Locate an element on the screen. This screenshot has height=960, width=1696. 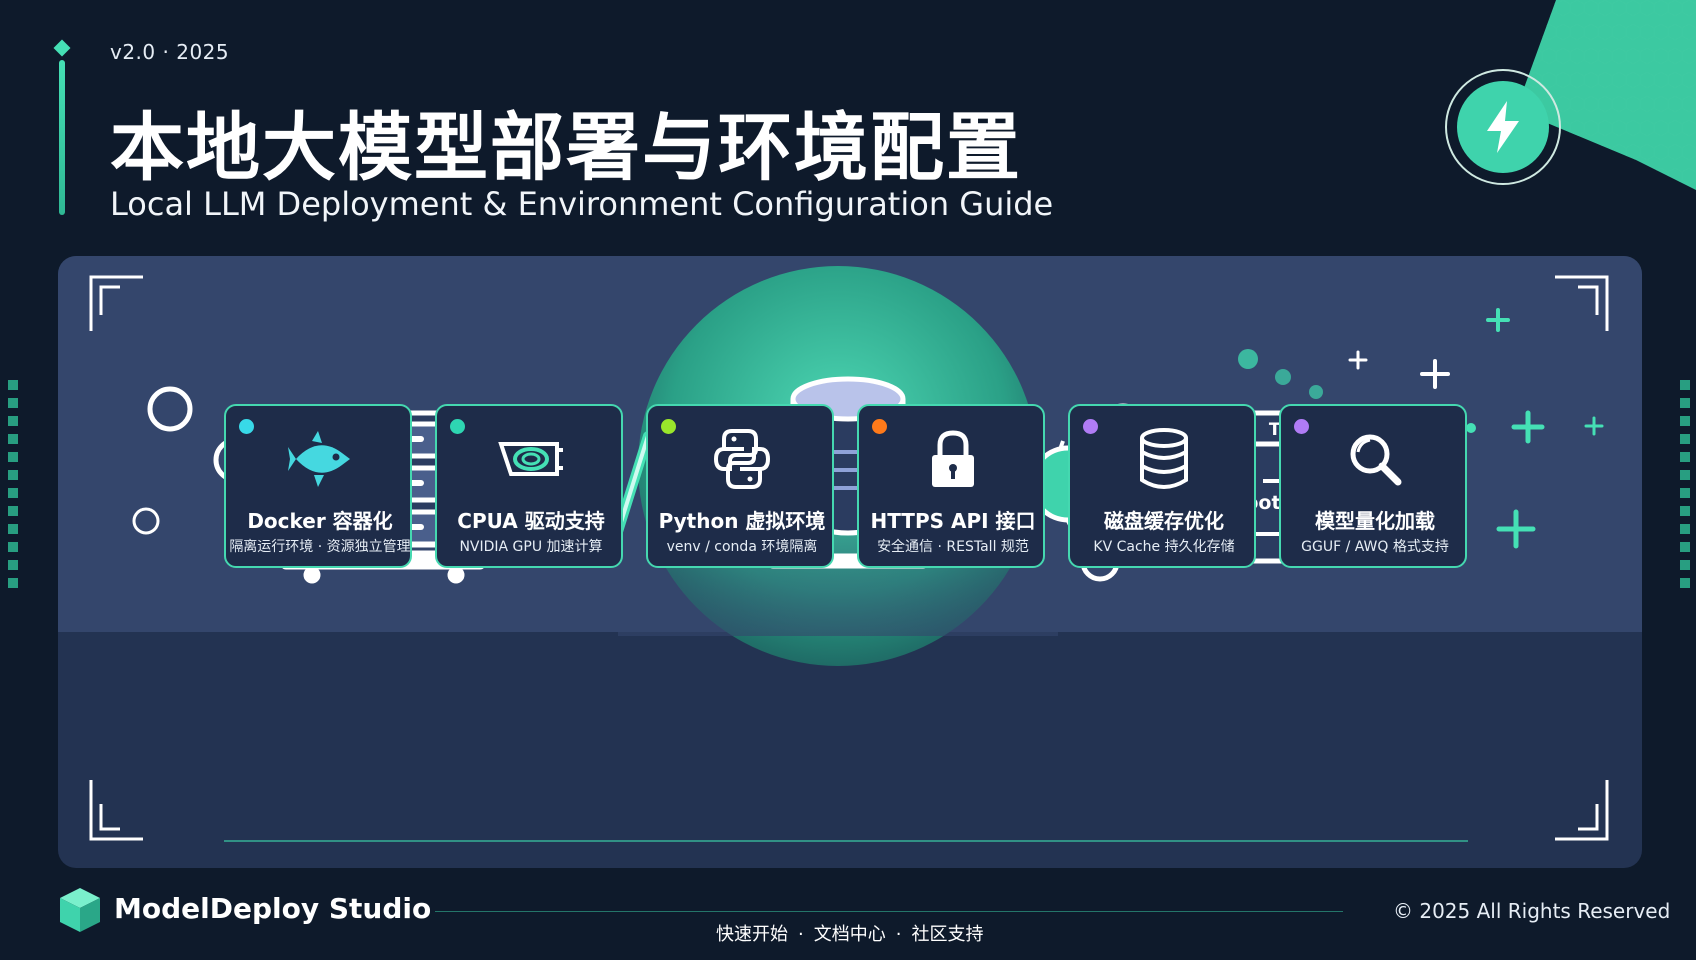
card-subtitle: 隔离运行环境 · 资源独立管理 is located at coordinates (320, 547).